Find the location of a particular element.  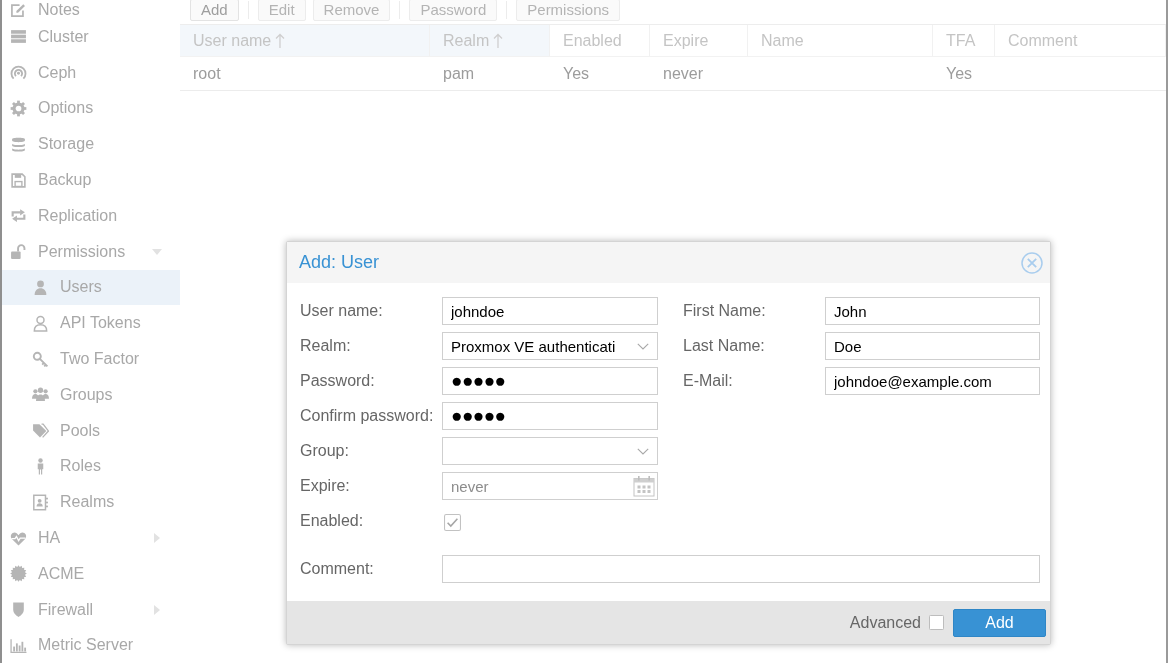

add-button: Add is located at coordinates (999, 622).